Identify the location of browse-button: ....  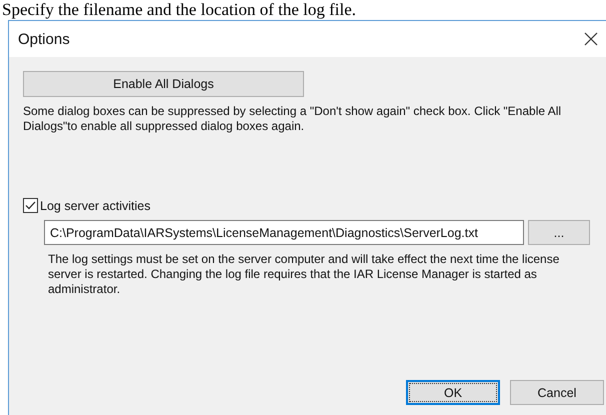
(559, 232).